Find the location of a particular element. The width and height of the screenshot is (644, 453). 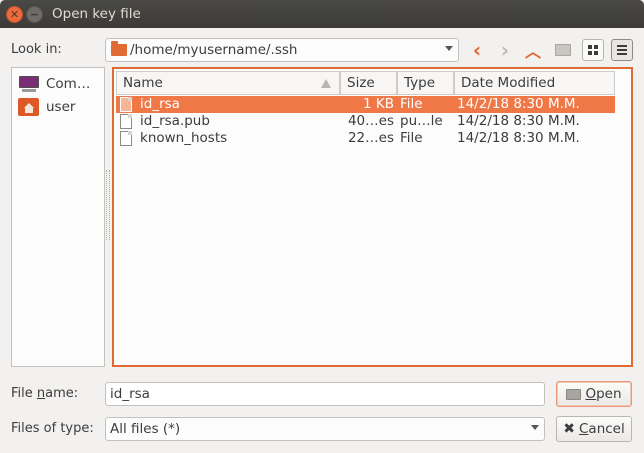

forward-button: › is located at coordinates (505, 50).